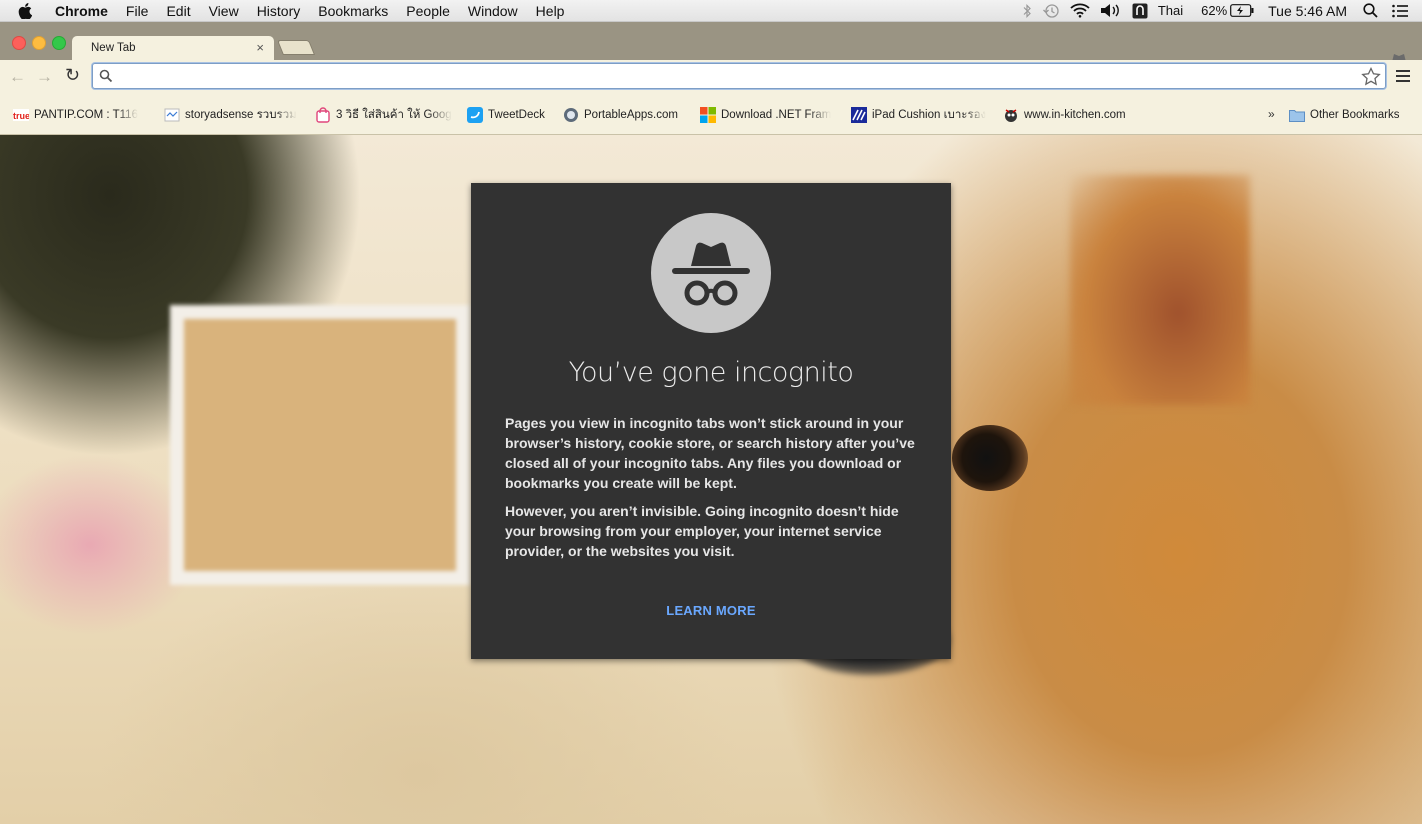 The height and width of the screenshot is (824, 1422). I want to click on input-source-label: Thai, so click(1170, 10).